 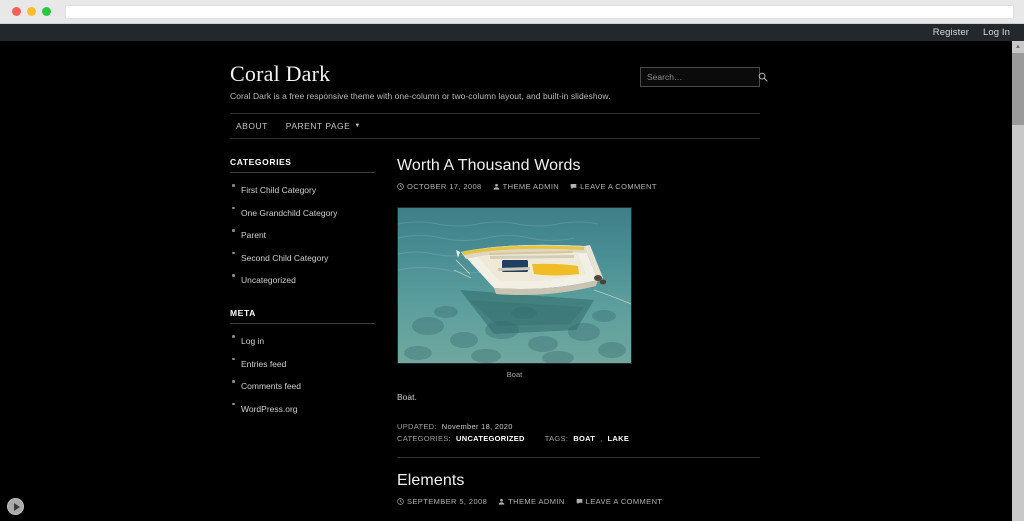 What do you see at coordinates (357, 126) in the screenshot?
I see `chevron-down-icon: ▼` at bounding box center [357, 126].